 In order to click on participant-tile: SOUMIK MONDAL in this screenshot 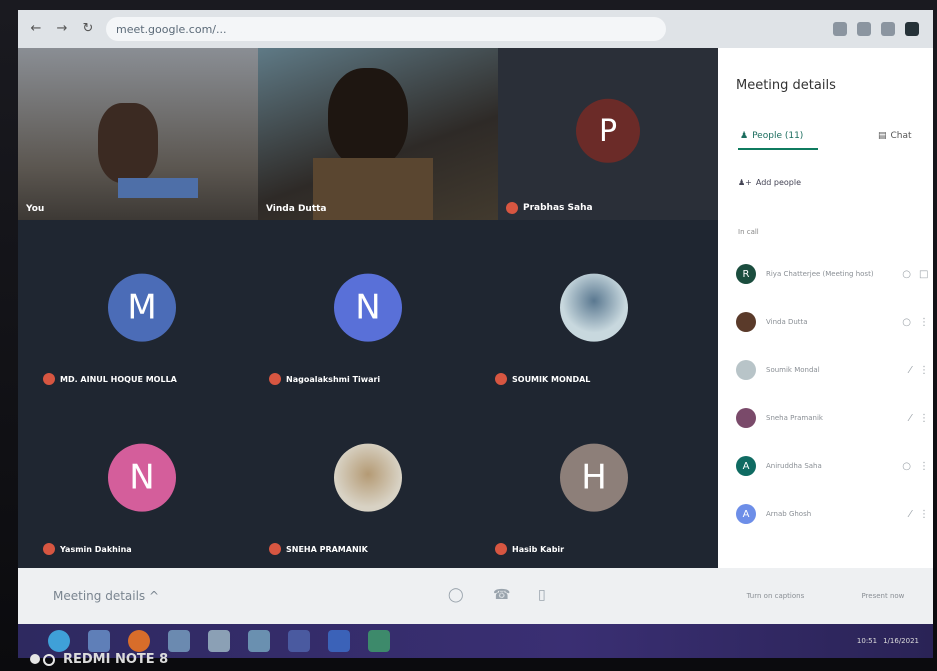, I will do `click(594, 310)`.